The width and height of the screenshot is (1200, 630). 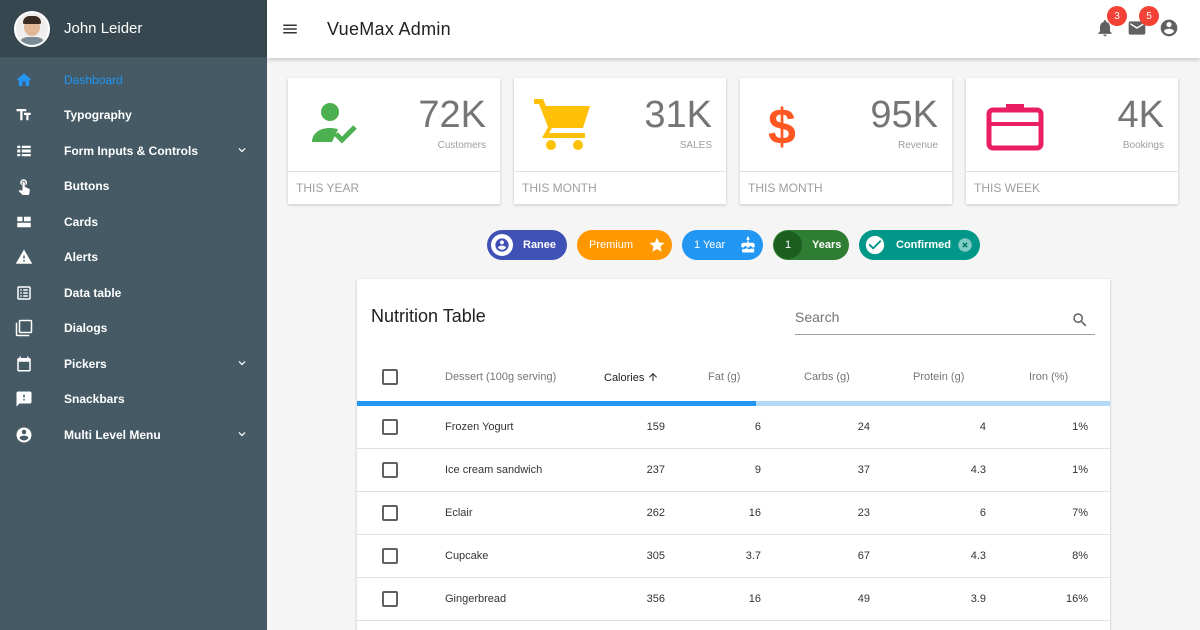 What do you see at coordinates (98, 115) in the screenshot?
I see `sidebar-item-label: Typography` at bounding box center [98, 115].